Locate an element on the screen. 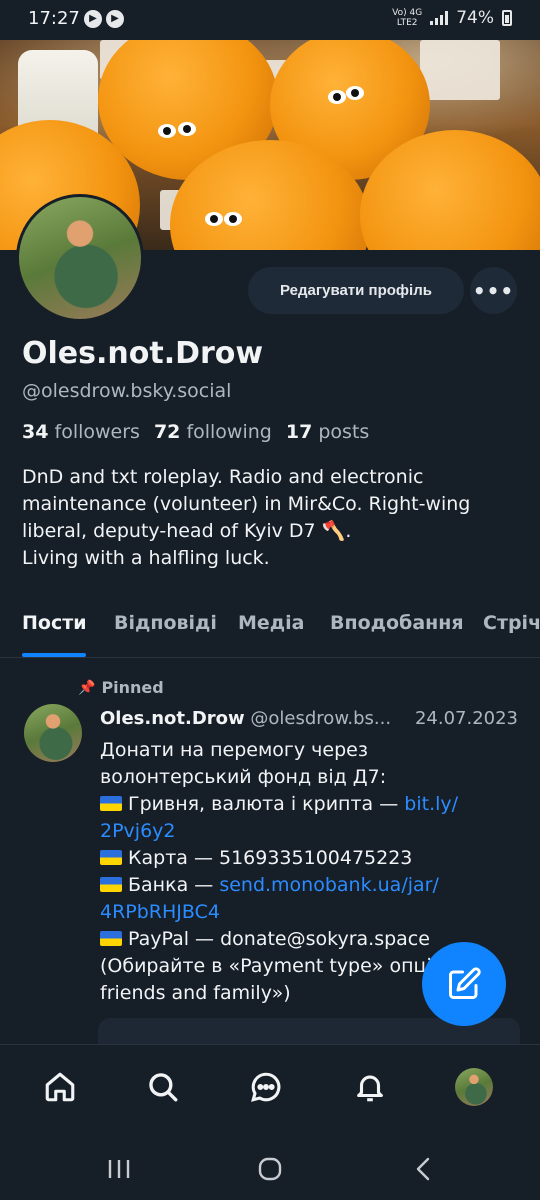 This screenshot has width=540, height=1200. profile-handle: @olesdrow.bsky.social is located at coordinates (127, 391).